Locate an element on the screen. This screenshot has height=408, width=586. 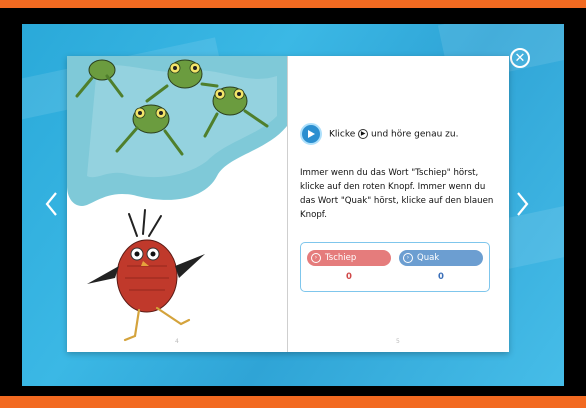
instruction-prefix: Klicke is located at coordinates (342, 134).